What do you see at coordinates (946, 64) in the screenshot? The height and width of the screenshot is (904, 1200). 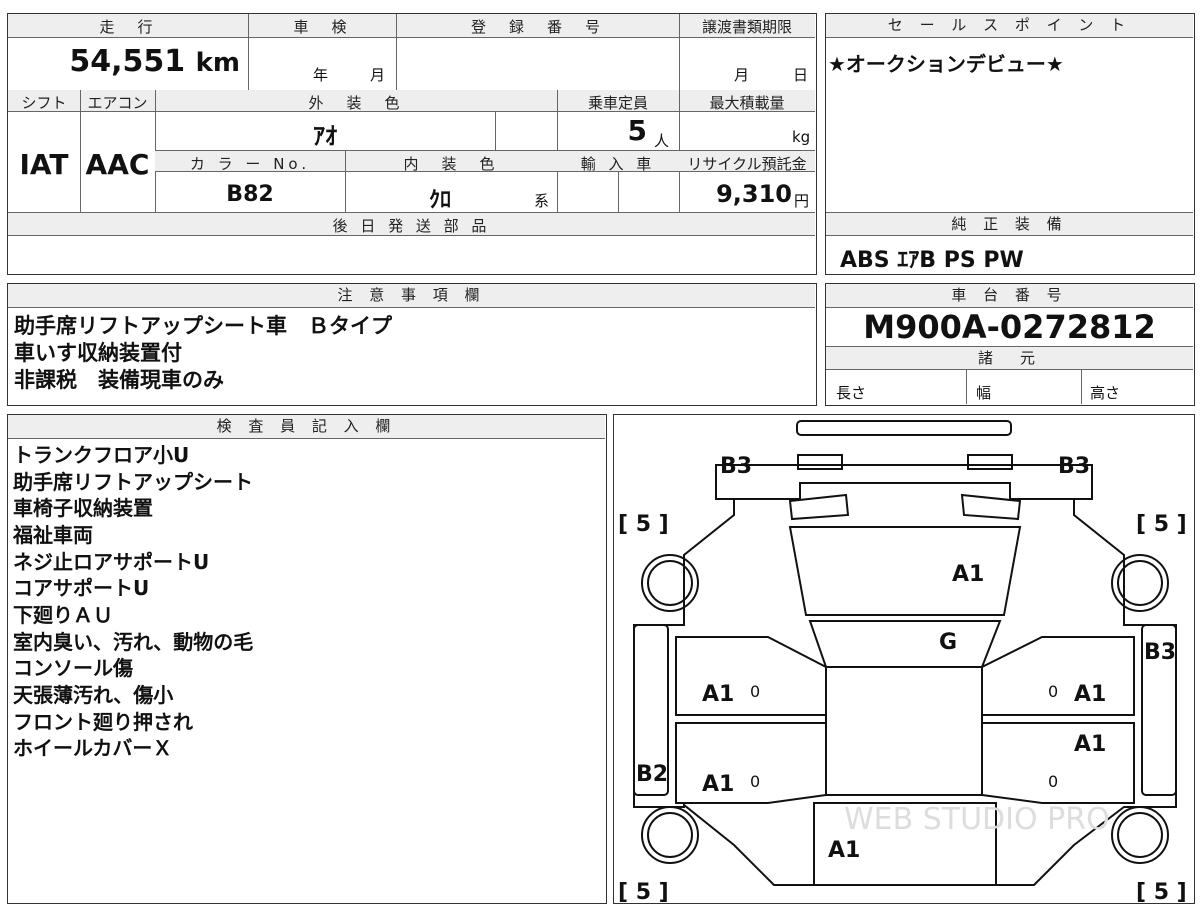 I see `sales-point-text: ★オークションデビュー★` at bounding box center [946, 64].